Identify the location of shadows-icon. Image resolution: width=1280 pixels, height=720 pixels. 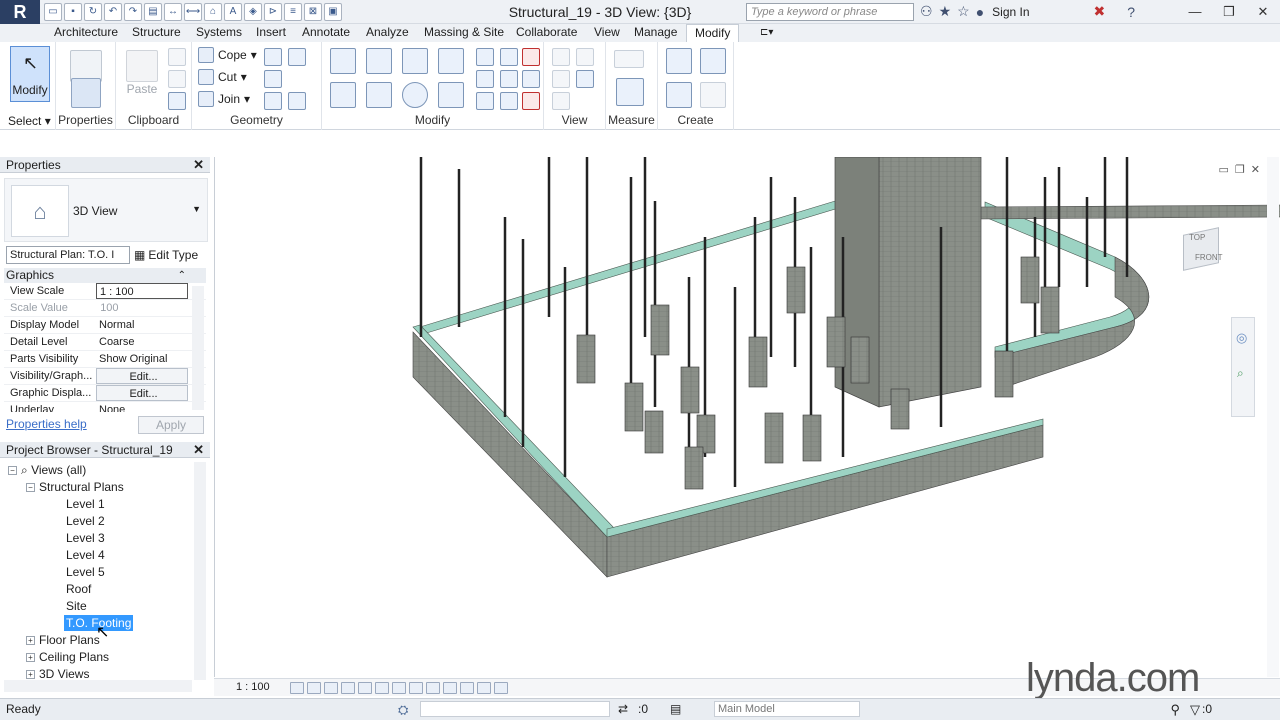
(348, 688).